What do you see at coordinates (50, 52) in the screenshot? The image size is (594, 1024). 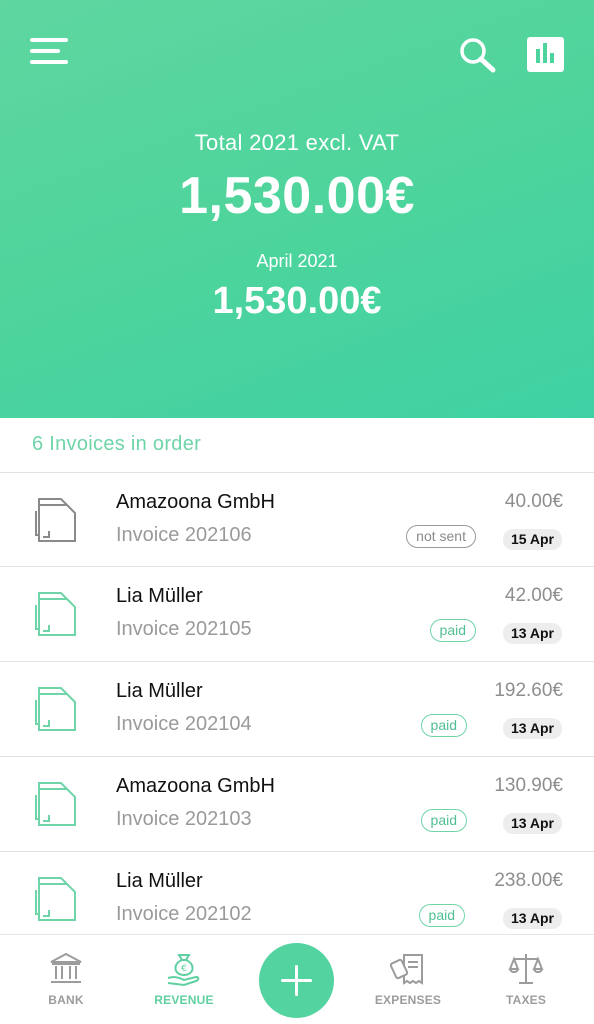 I see `menu-button` at bounding box center [50, 52].